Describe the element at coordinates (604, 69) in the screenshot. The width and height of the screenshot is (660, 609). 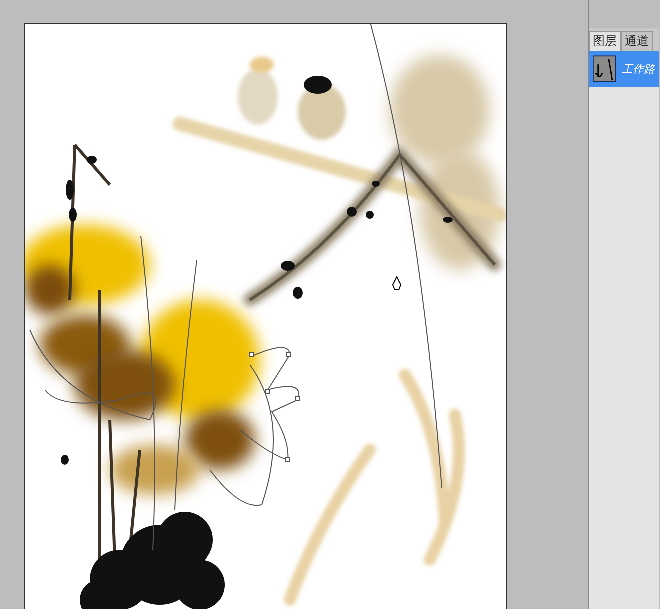
I see `path-thumbnail-icon` at that location.